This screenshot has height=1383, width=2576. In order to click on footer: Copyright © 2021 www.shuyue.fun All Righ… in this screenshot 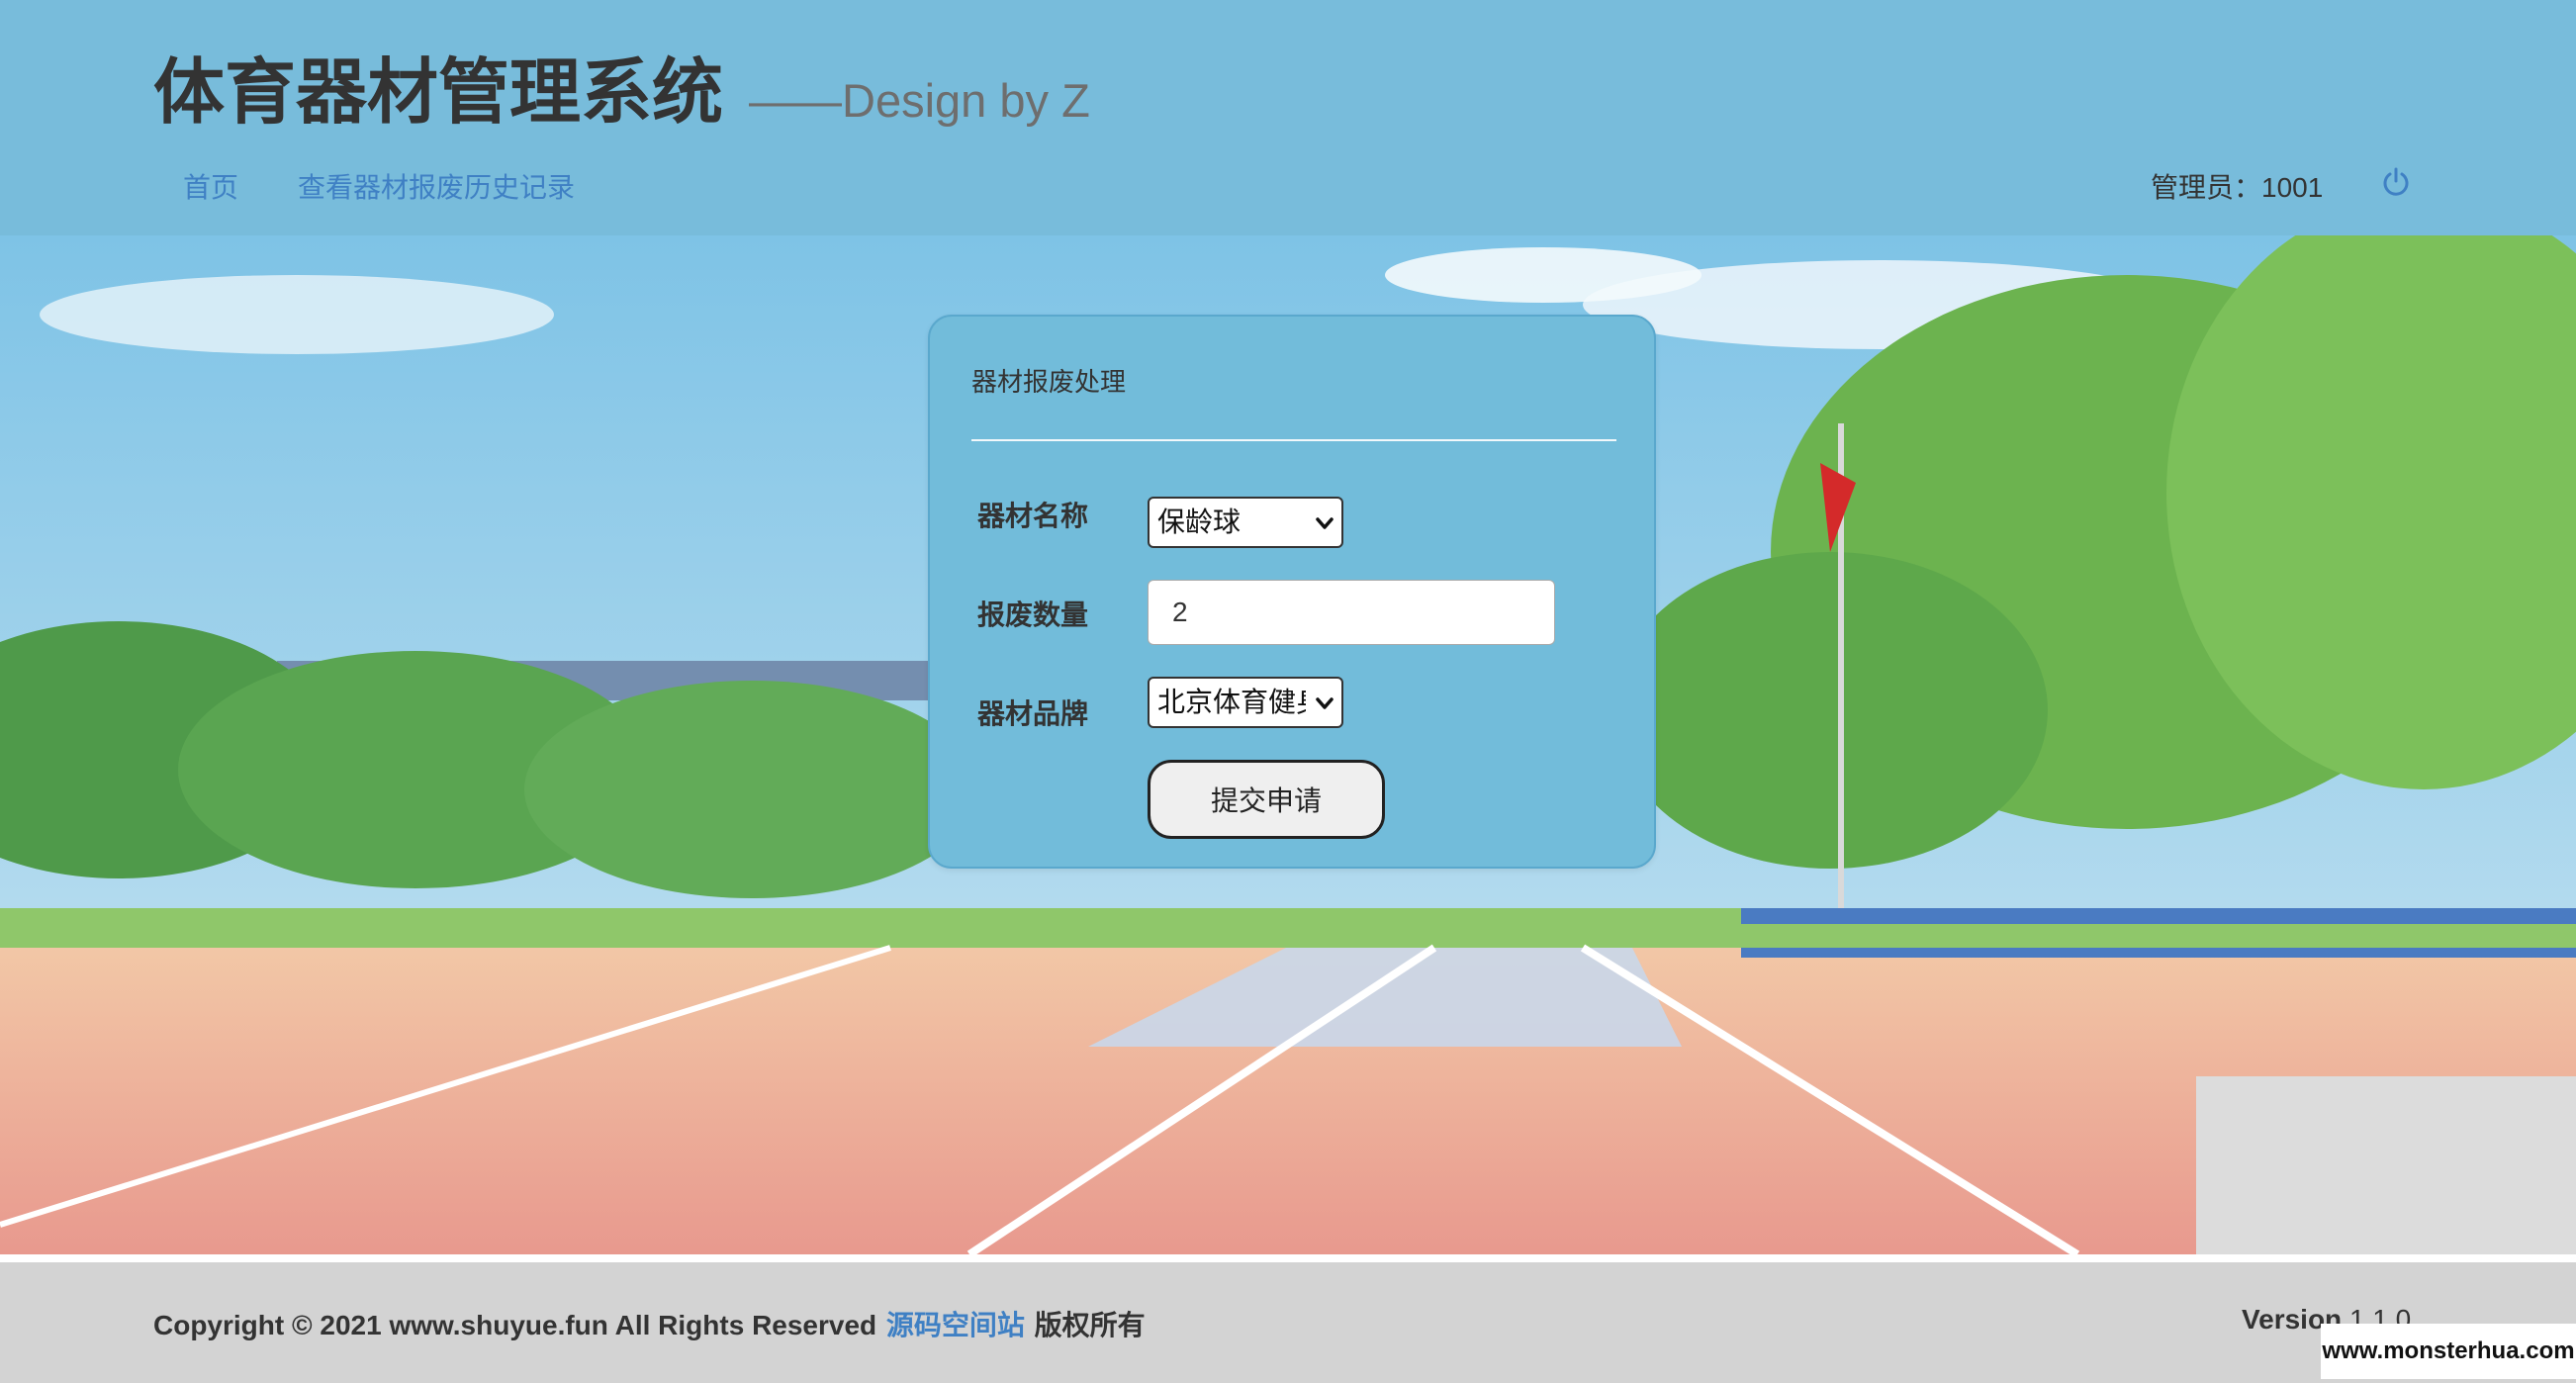, I will do `click(1288, 1322)`.